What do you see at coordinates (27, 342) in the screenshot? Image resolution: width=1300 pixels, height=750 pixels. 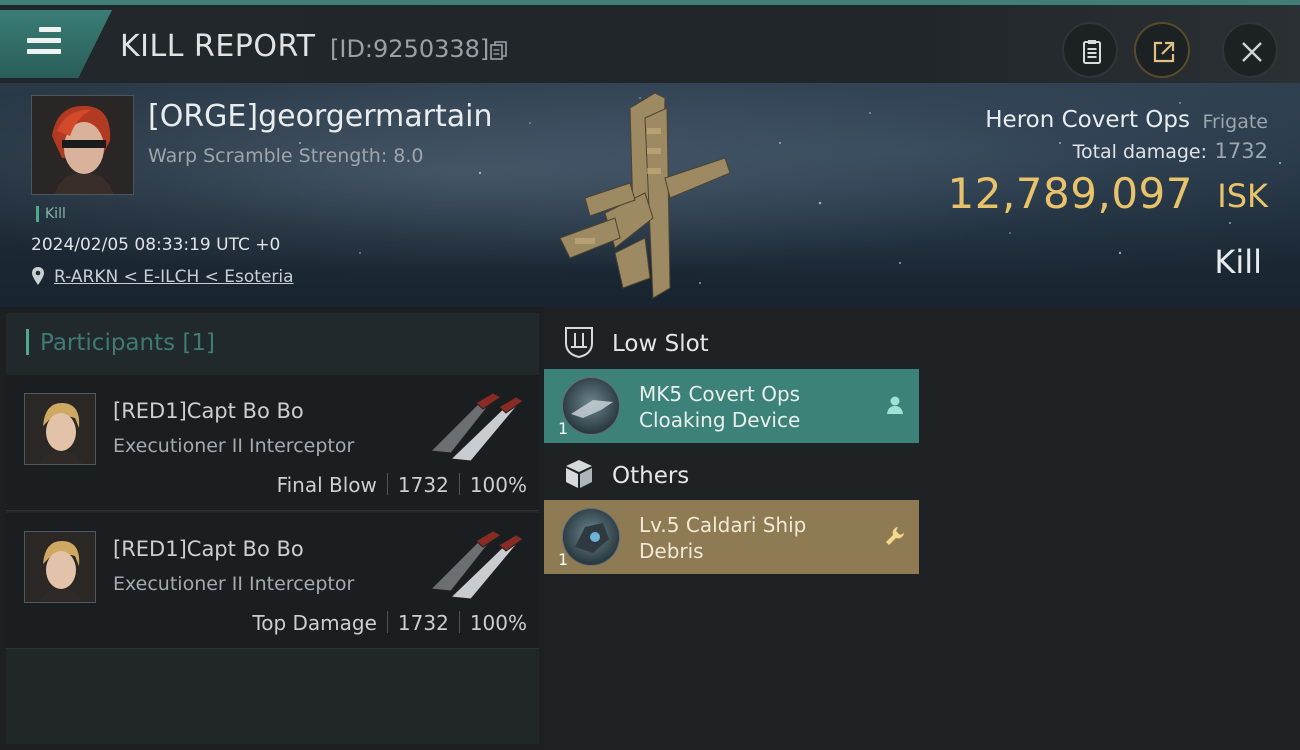 I see `section-accent` at bounding box center [27, 342].